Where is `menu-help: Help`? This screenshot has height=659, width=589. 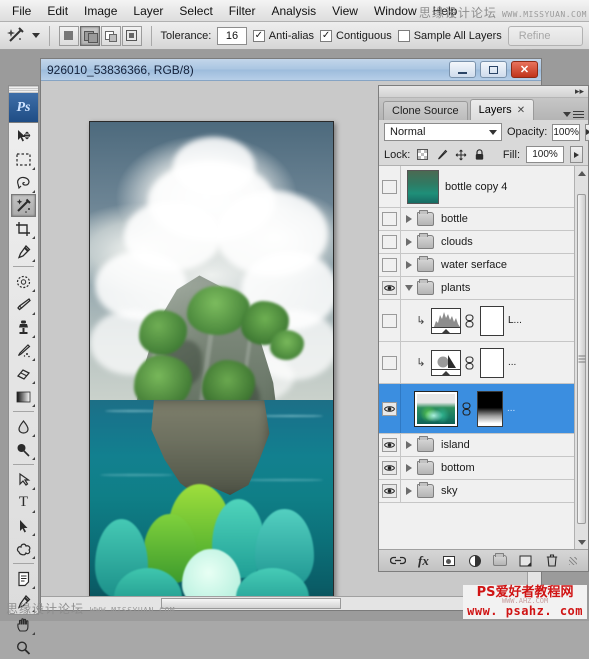 menu-help: Help is located at coordinates (445, 11).